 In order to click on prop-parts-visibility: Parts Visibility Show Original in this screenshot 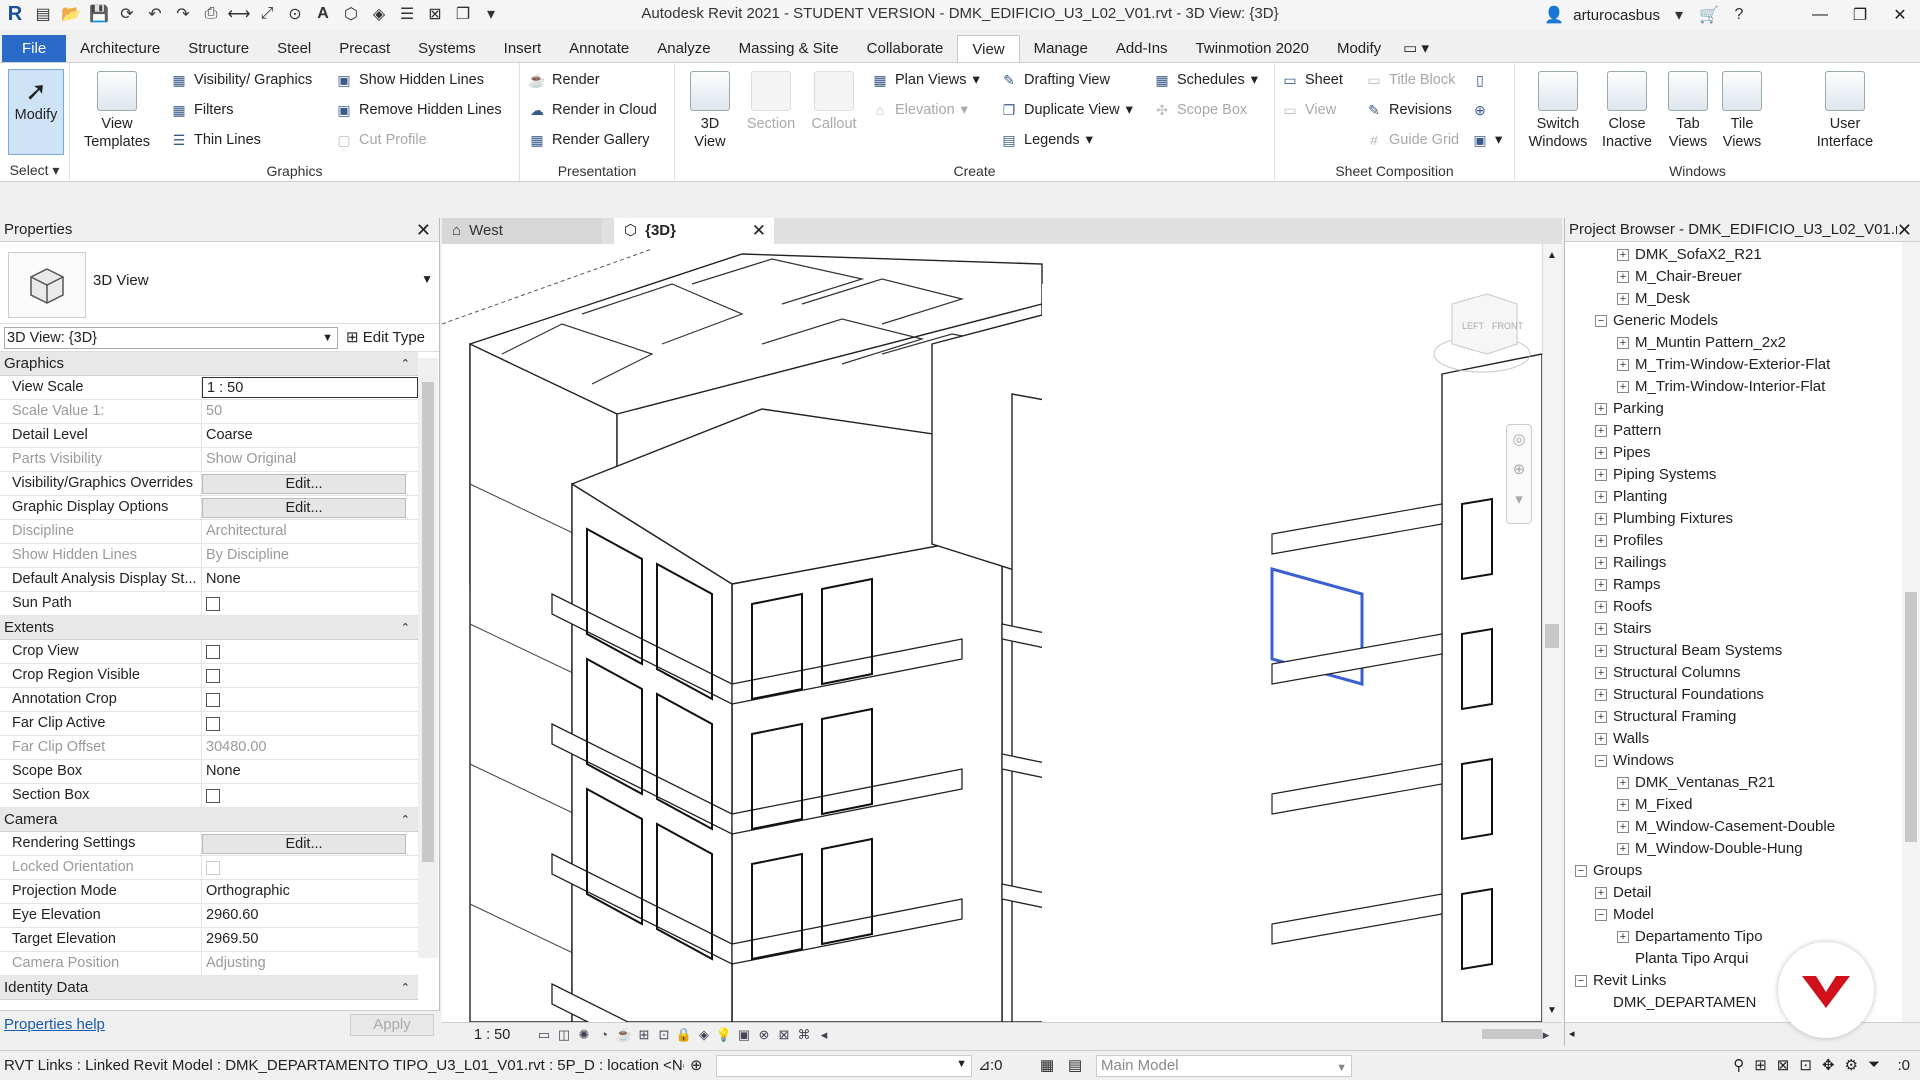, I will do `click(209, 460)`.